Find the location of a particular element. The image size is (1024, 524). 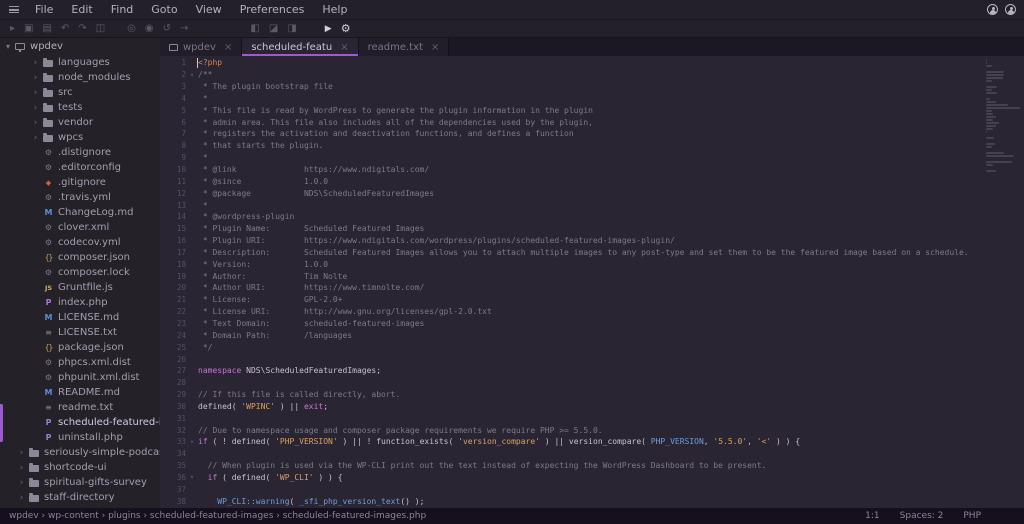

code-line: 37 is located at coordinates (592, 489).